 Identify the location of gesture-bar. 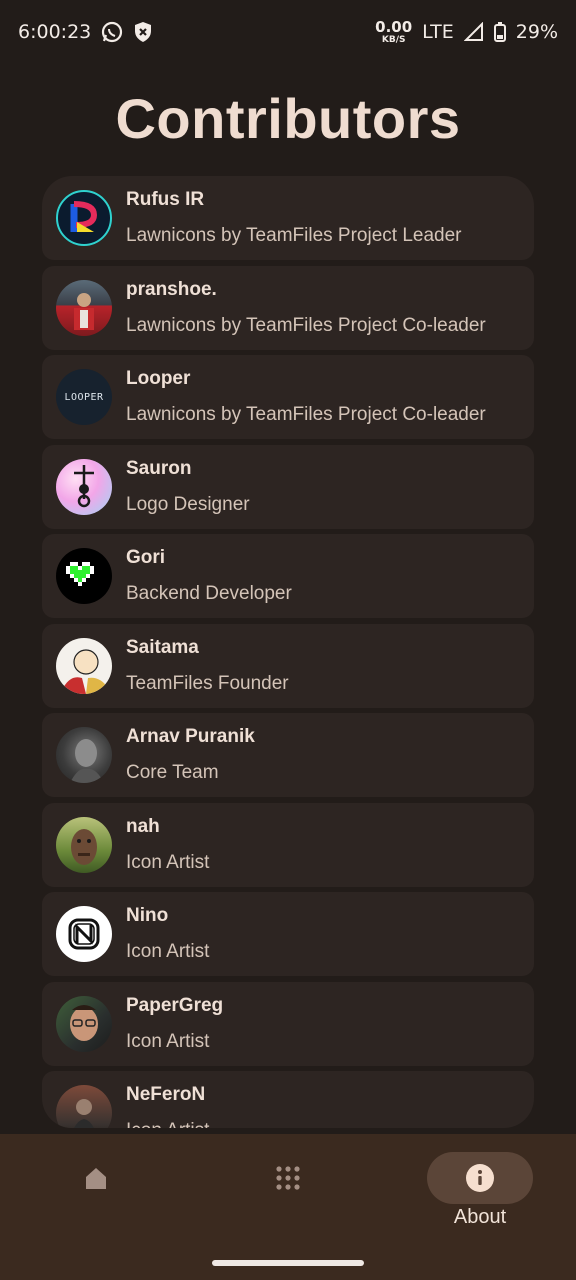
(288, 1263).